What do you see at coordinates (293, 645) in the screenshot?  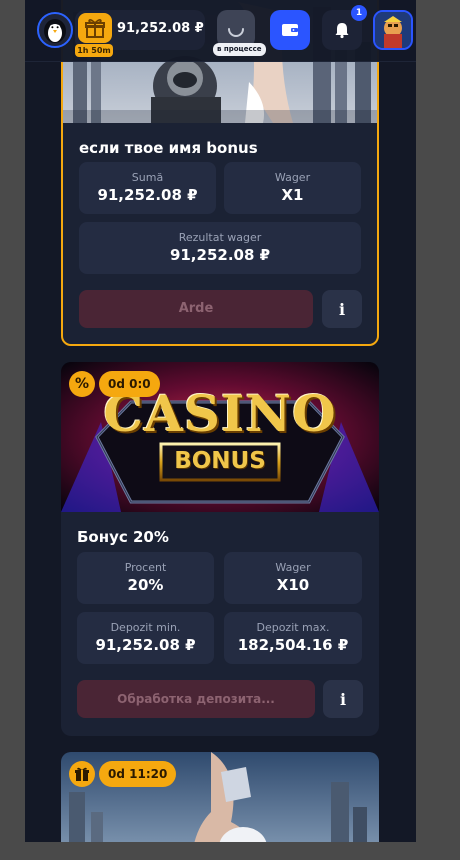 I see `stat-value: 182,504.16 ₽` at bounding box center [293, 645].